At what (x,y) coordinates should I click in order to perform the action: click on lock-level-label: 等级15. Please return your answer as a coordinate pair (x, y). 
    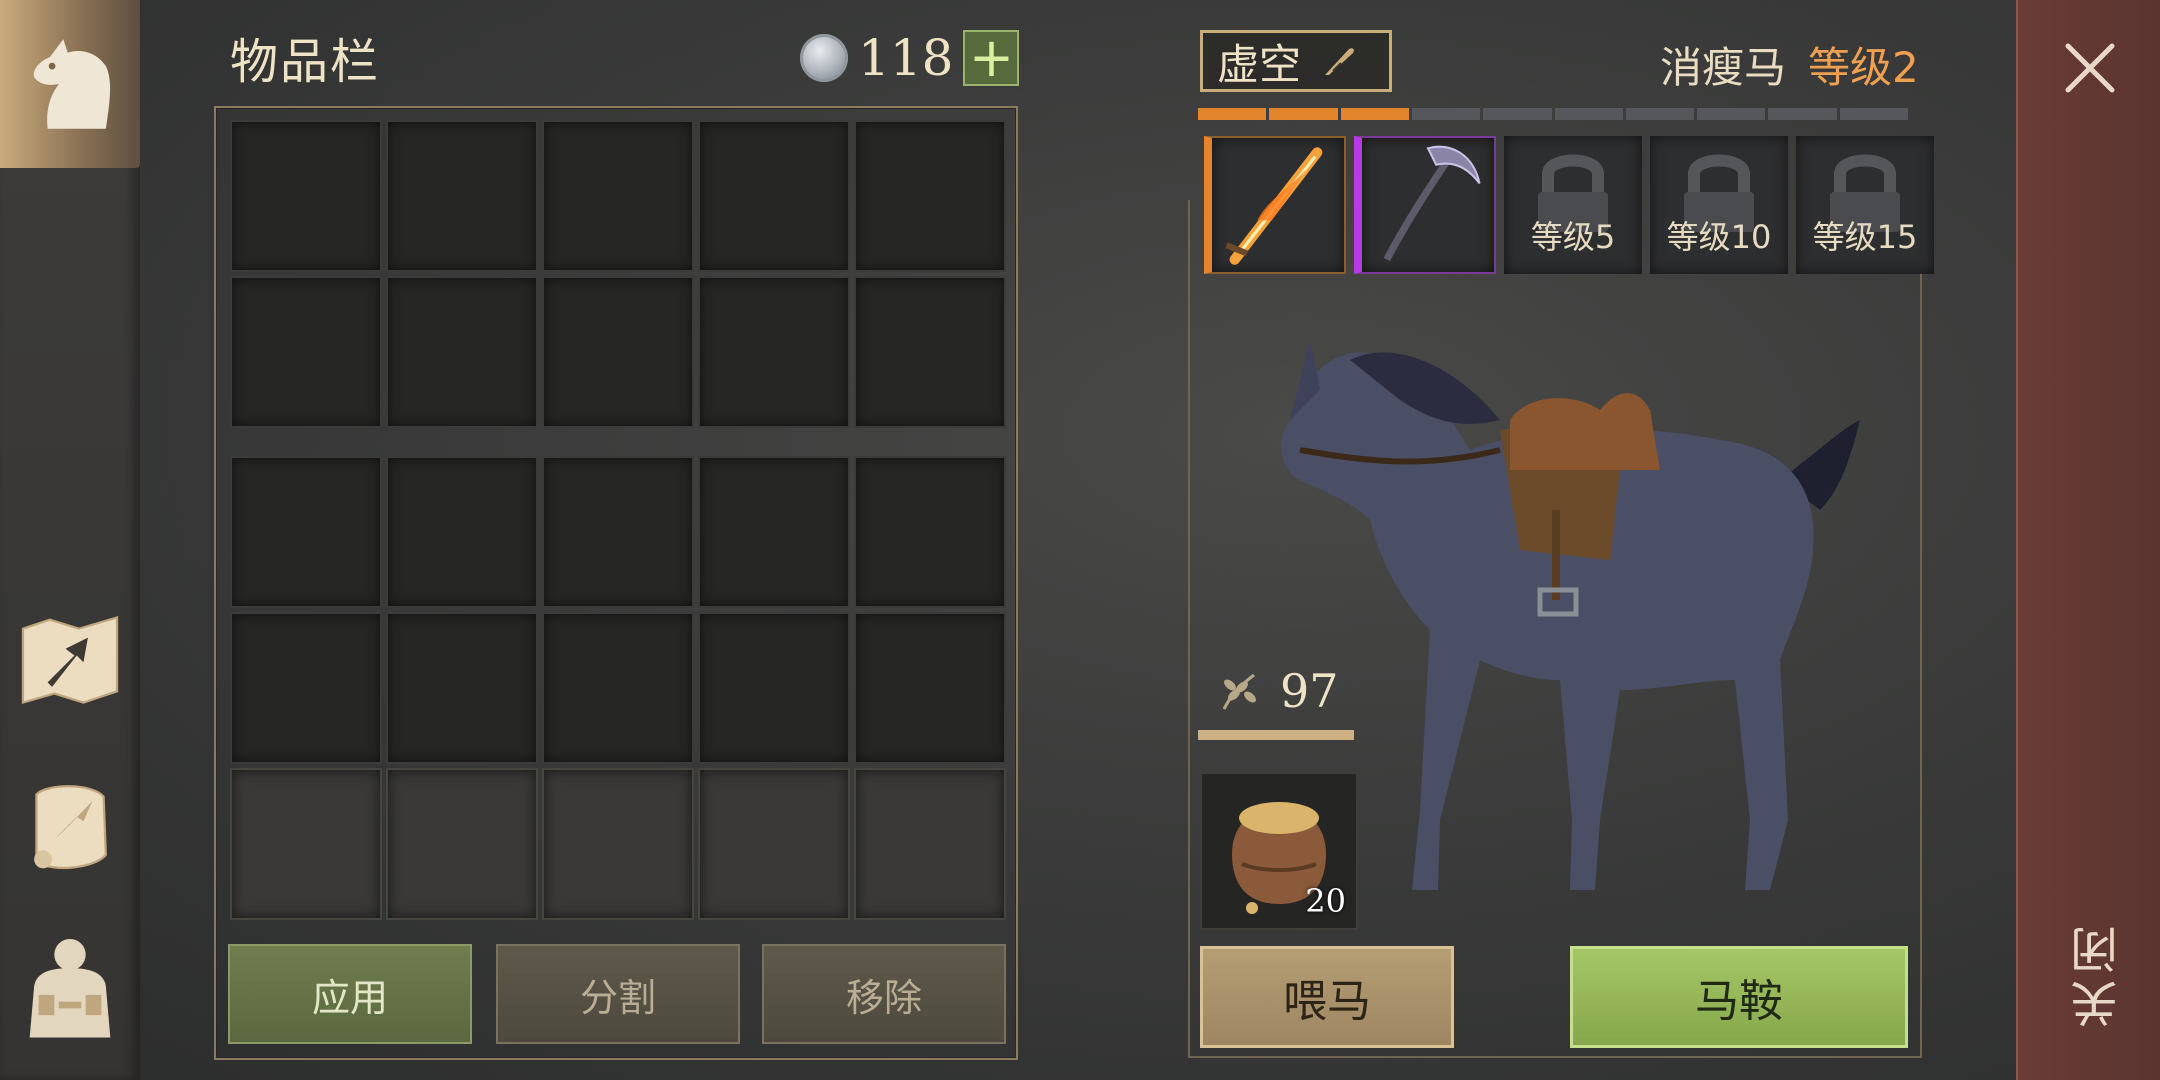
    Looking at the image, I should click on (1865, 237).